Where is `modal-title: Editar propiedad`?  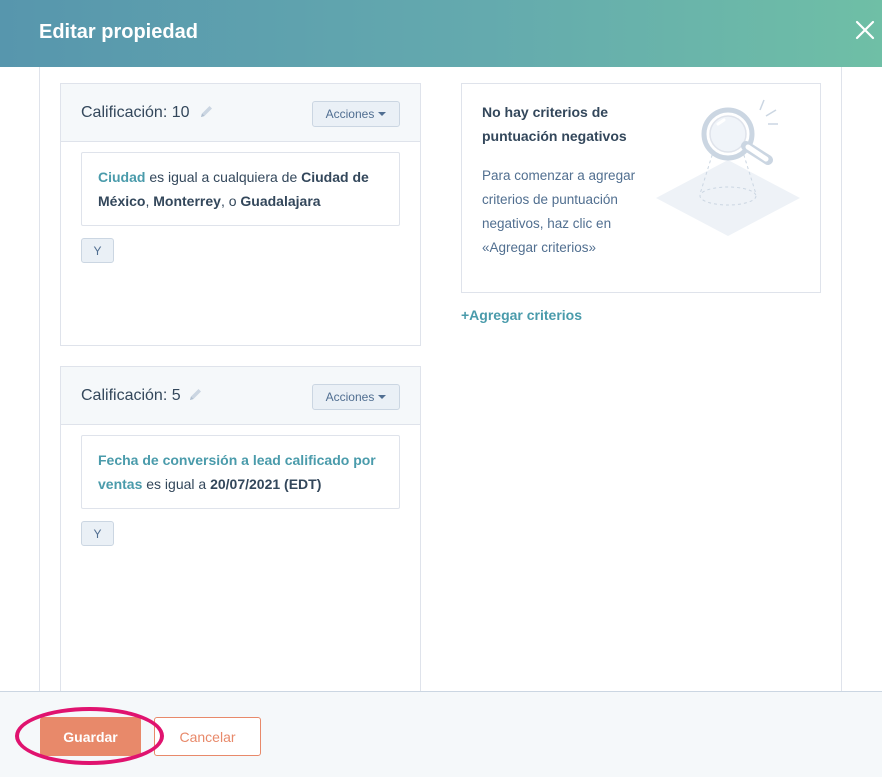 modal-title: Editar propiedad is located at coordinates (118, 32).